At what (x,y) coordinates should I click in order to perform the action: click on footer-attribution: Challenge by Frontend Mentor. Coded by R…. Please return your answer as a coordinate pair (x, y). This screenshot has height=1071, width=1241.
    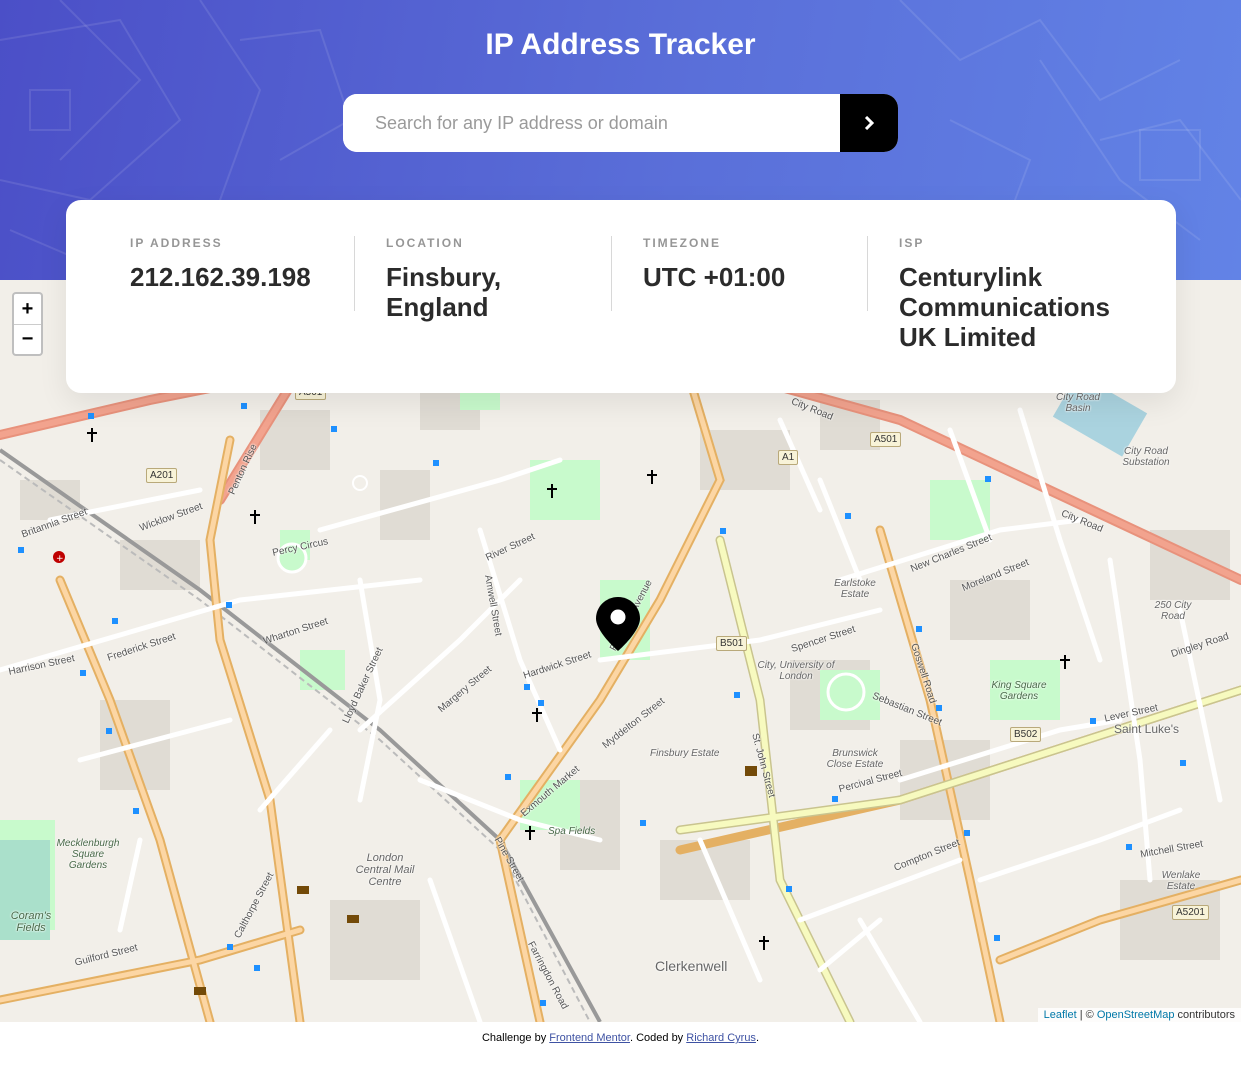
    Looking at the image, I should click on (620, 1038).